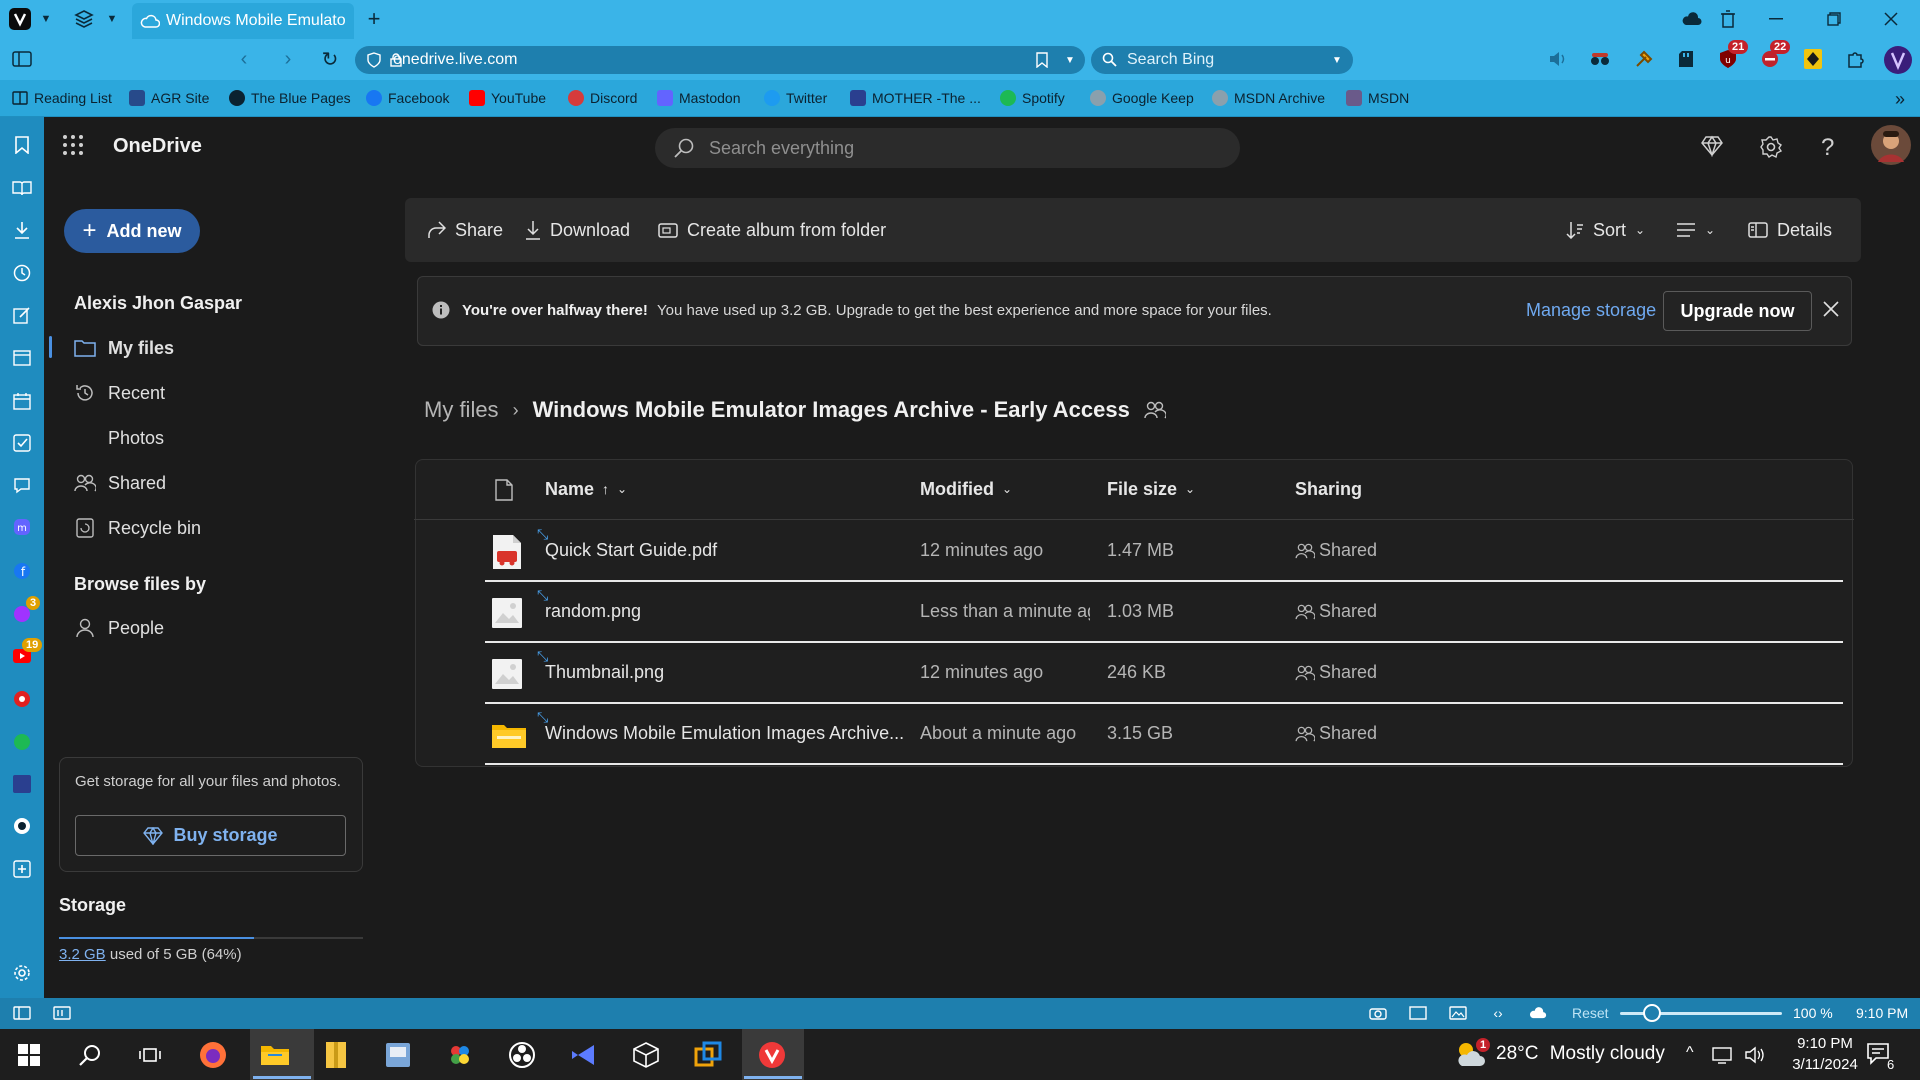 The height and width of the screenshot is (1080, 1920). What do you see at coordinates (725, 611) in the screenshot?
I see `file-name: random.png` at bounding box center [725, 611].